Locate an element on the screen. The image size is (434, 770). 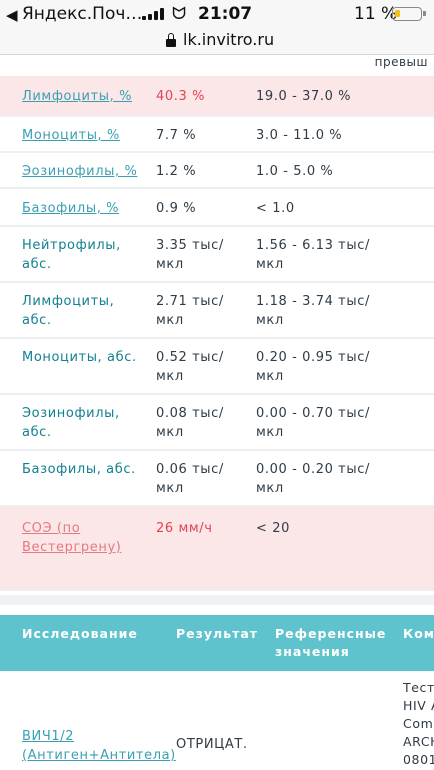
test-name-link: Базофилы, % is located at coordinates (84, 208).